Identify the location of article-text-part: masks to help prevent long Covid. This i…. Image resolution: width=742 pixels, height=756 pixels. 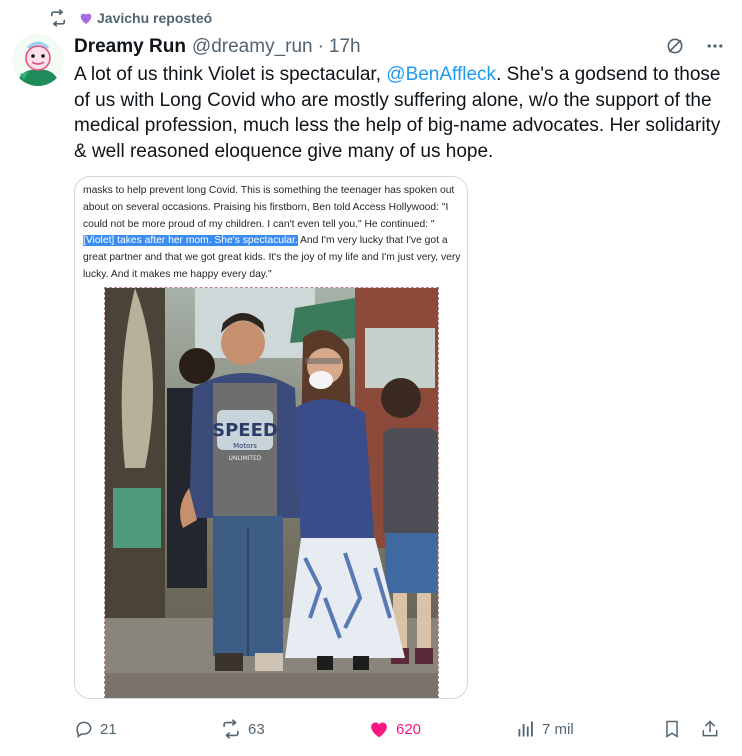
(269, 207).